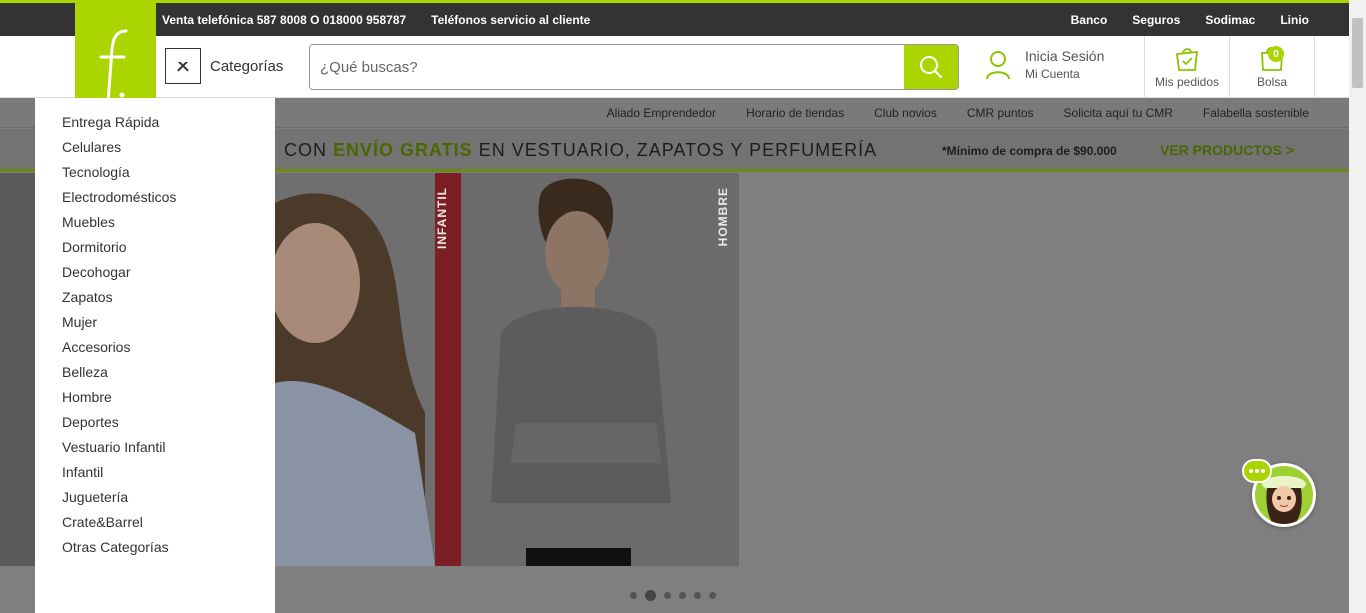 The image size is (1366, 613). Describe the element at coordinates (155, 422) in the screenshot. I see `menu-item-deportes: Deportes` at that location.